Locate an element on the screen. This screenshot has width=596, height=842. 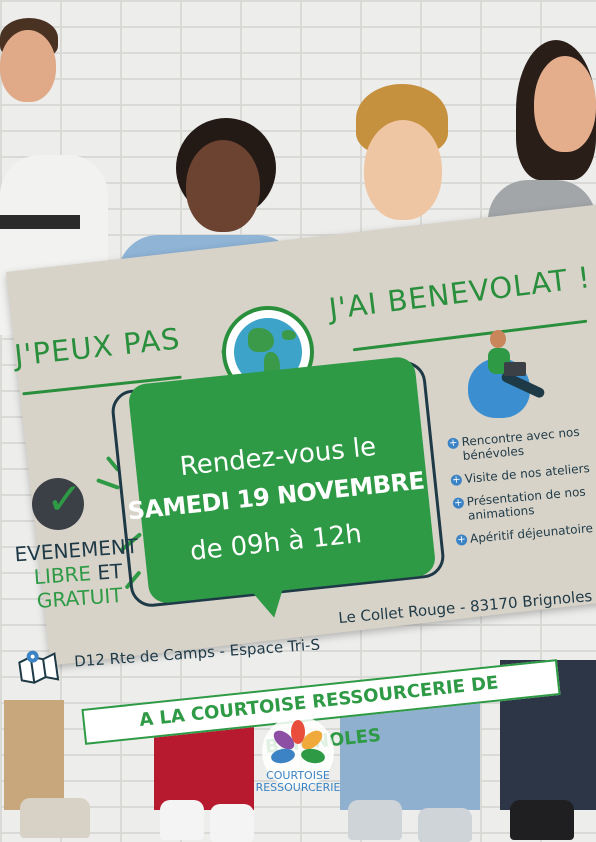
logo-text: COURTOISE RESSOURCERIE is located at coordinates (298, 781).